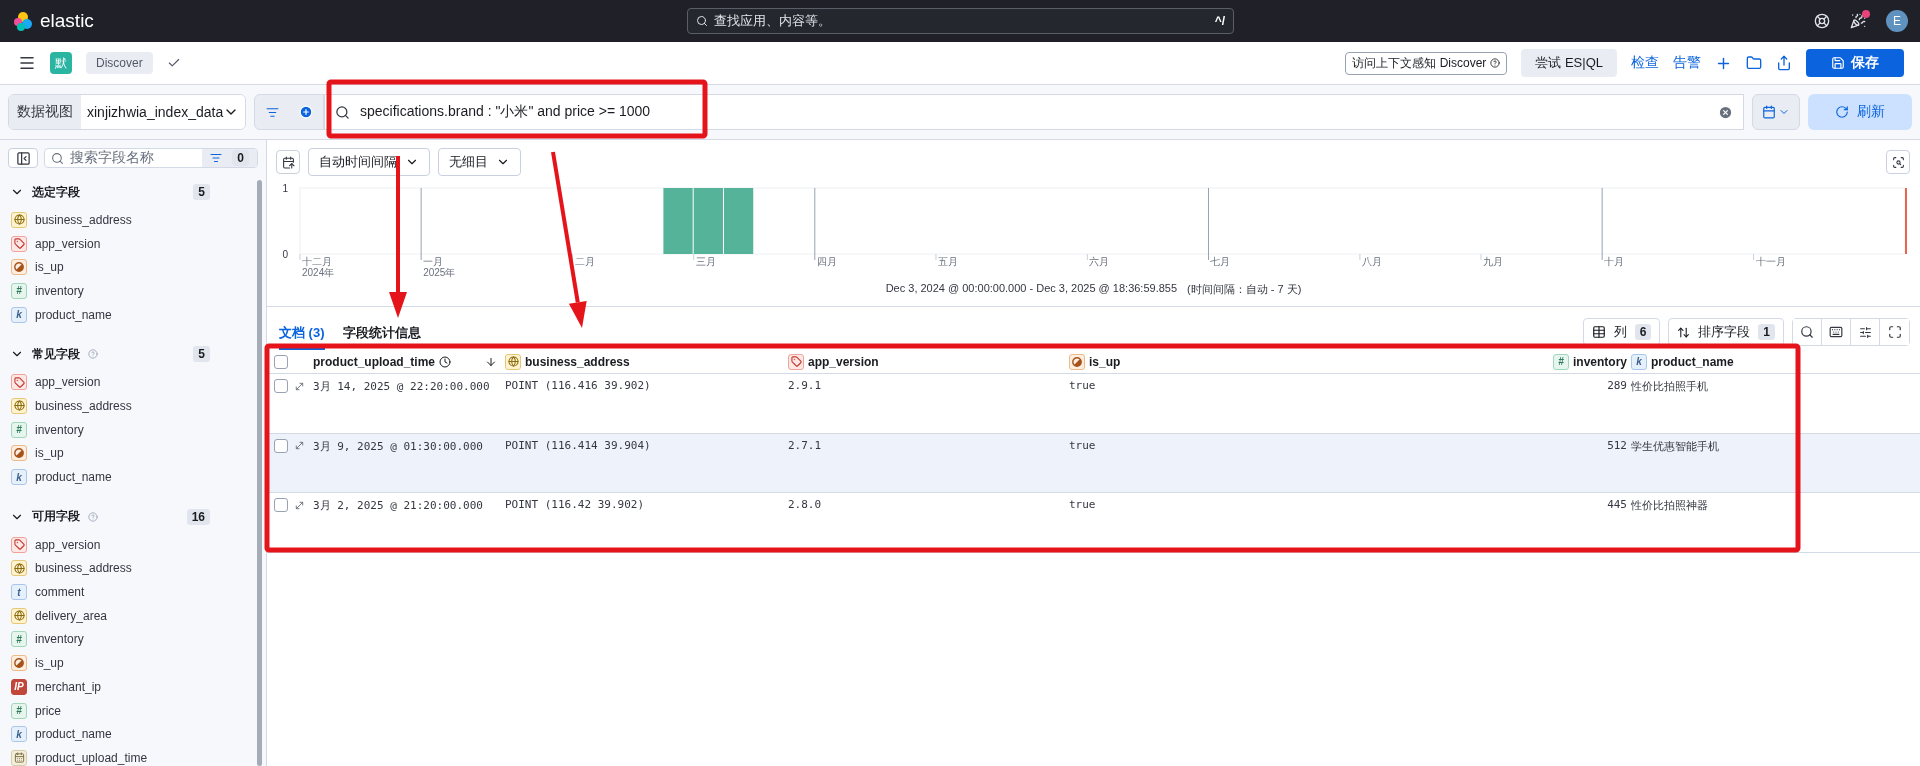  I want to click on columns-button: 列 6, so click(1621, 332).